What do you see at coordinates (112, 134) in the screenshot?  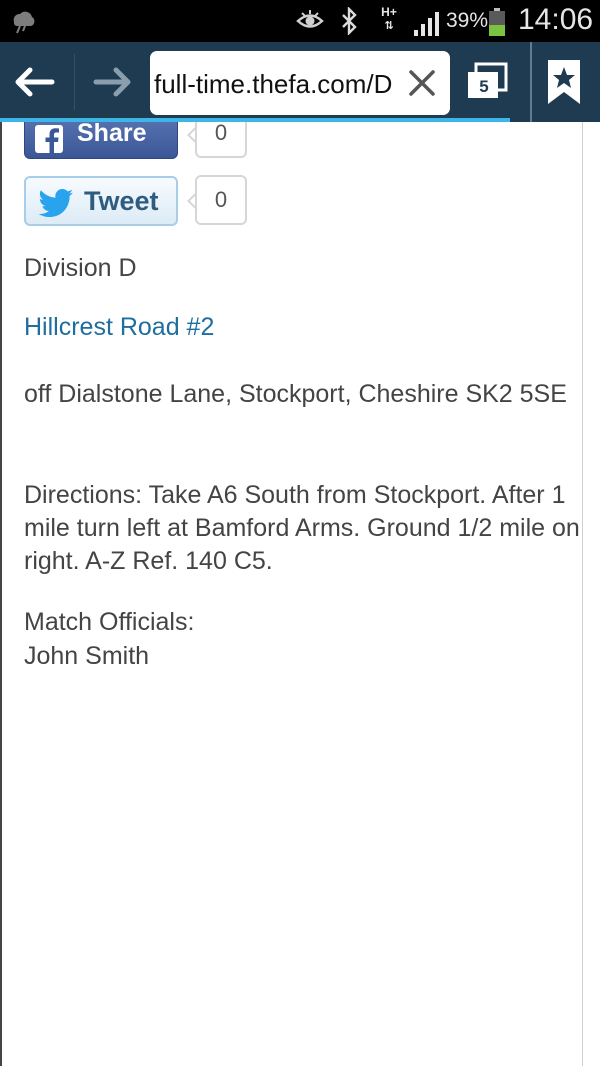 I see `share-label: Share` at bounding box center [112, 134].